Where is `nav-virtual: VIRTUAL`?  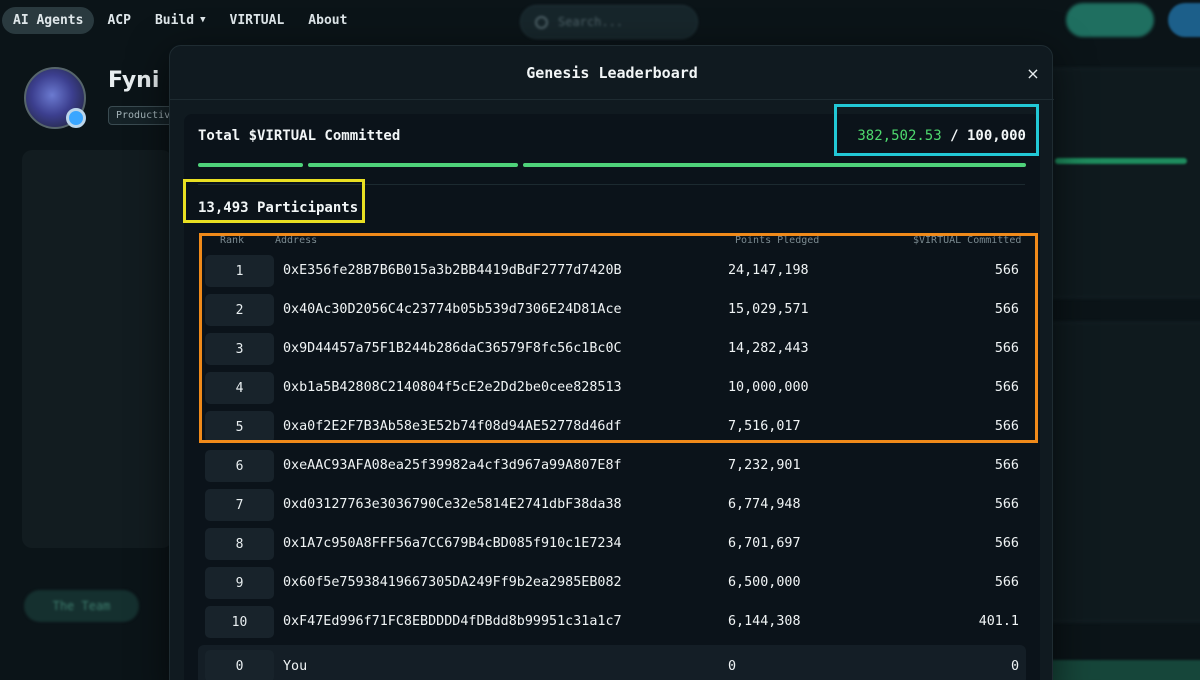 nav-virtual: VIRTUAL is located at coordinates (257, 20).